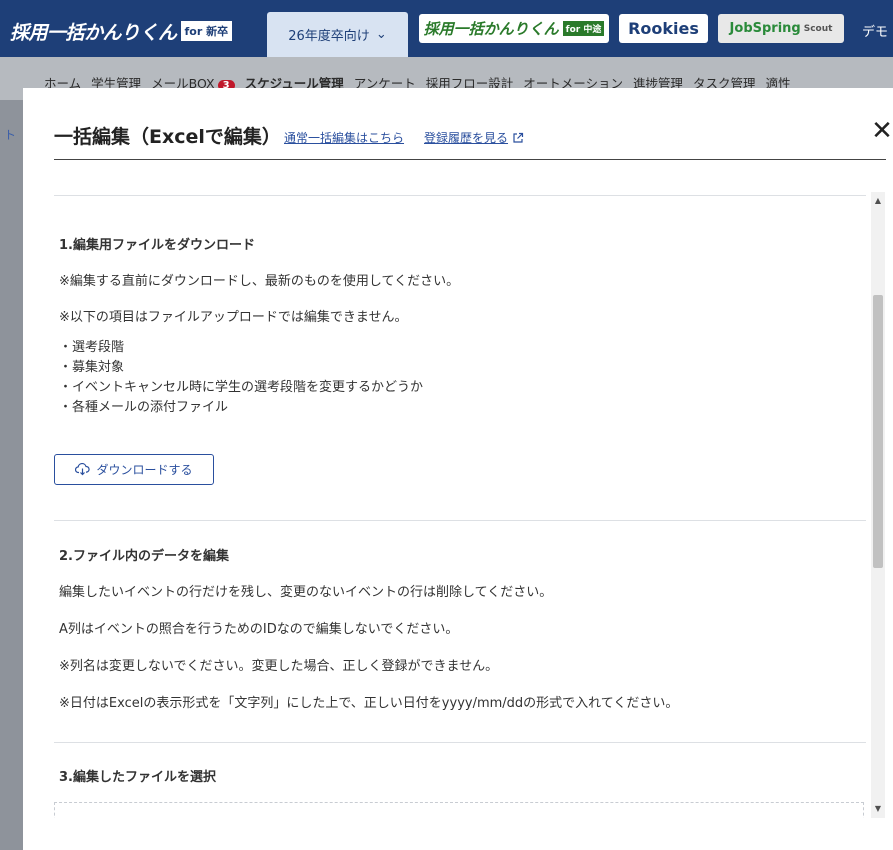 The height and width of the screenshot is (850, 893). Describe the element at coordinates (259, 629) in the screenshot. I see `section-2-note-2: A列はイベントの照合を行うためのIDなので編集しないでください。` at that location.